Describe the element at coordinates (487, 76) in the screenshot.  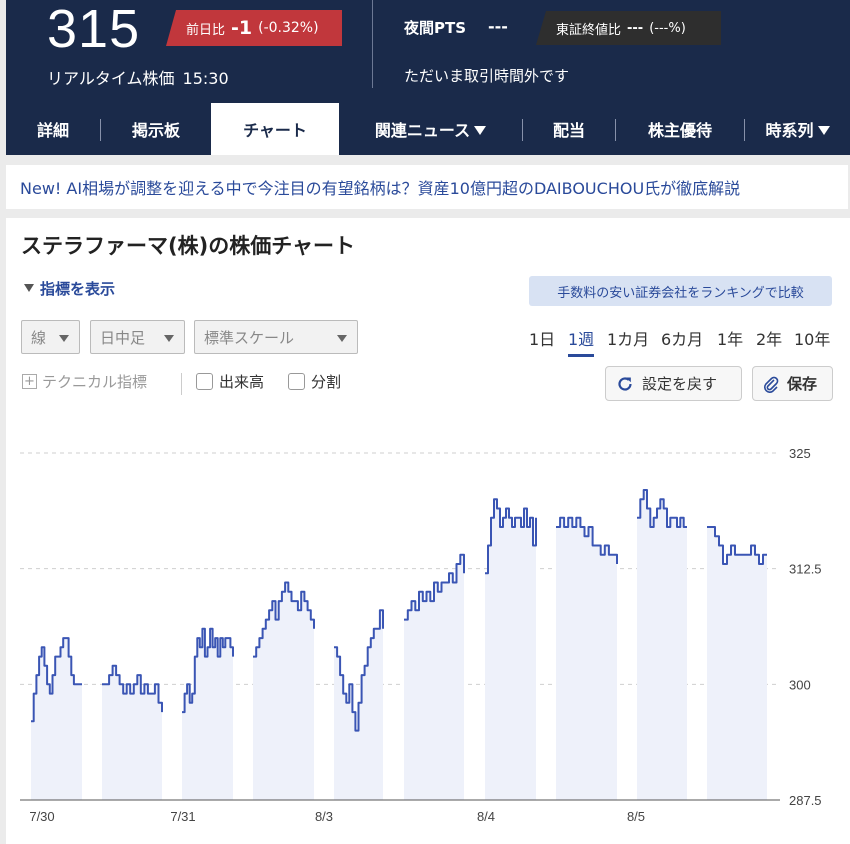
I see `after-hours-notice: ただいま取引時間外です` at that location.